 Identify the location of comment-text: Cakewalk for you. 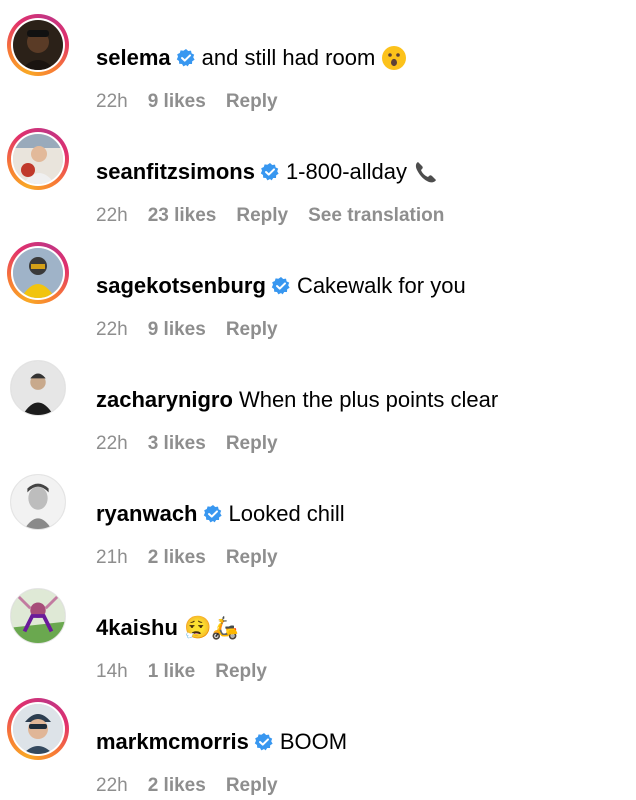
(381, 285).